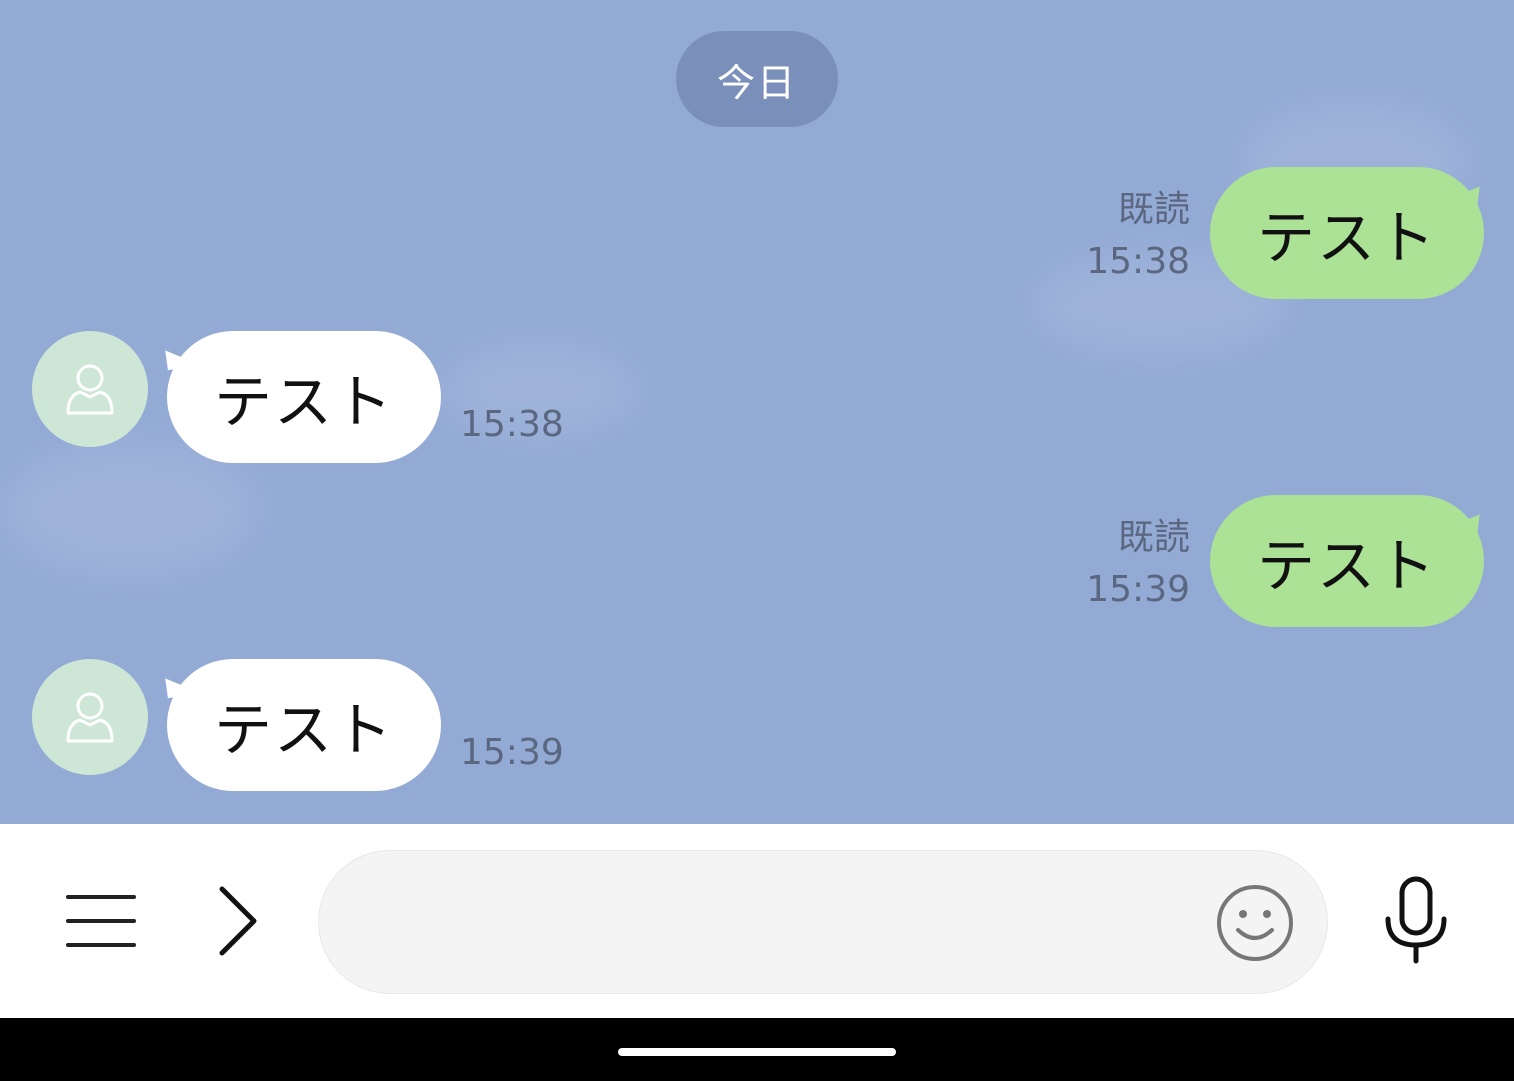 This screenshot has height=1081, width=1514. I want to click on date-divider: 今日, so click(757, 79).